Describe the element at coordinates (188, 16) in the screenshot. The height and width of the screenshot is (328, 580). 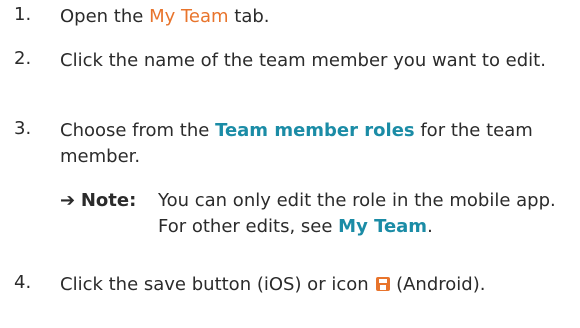
I see `my-team-tab-link: My Team` at that location.